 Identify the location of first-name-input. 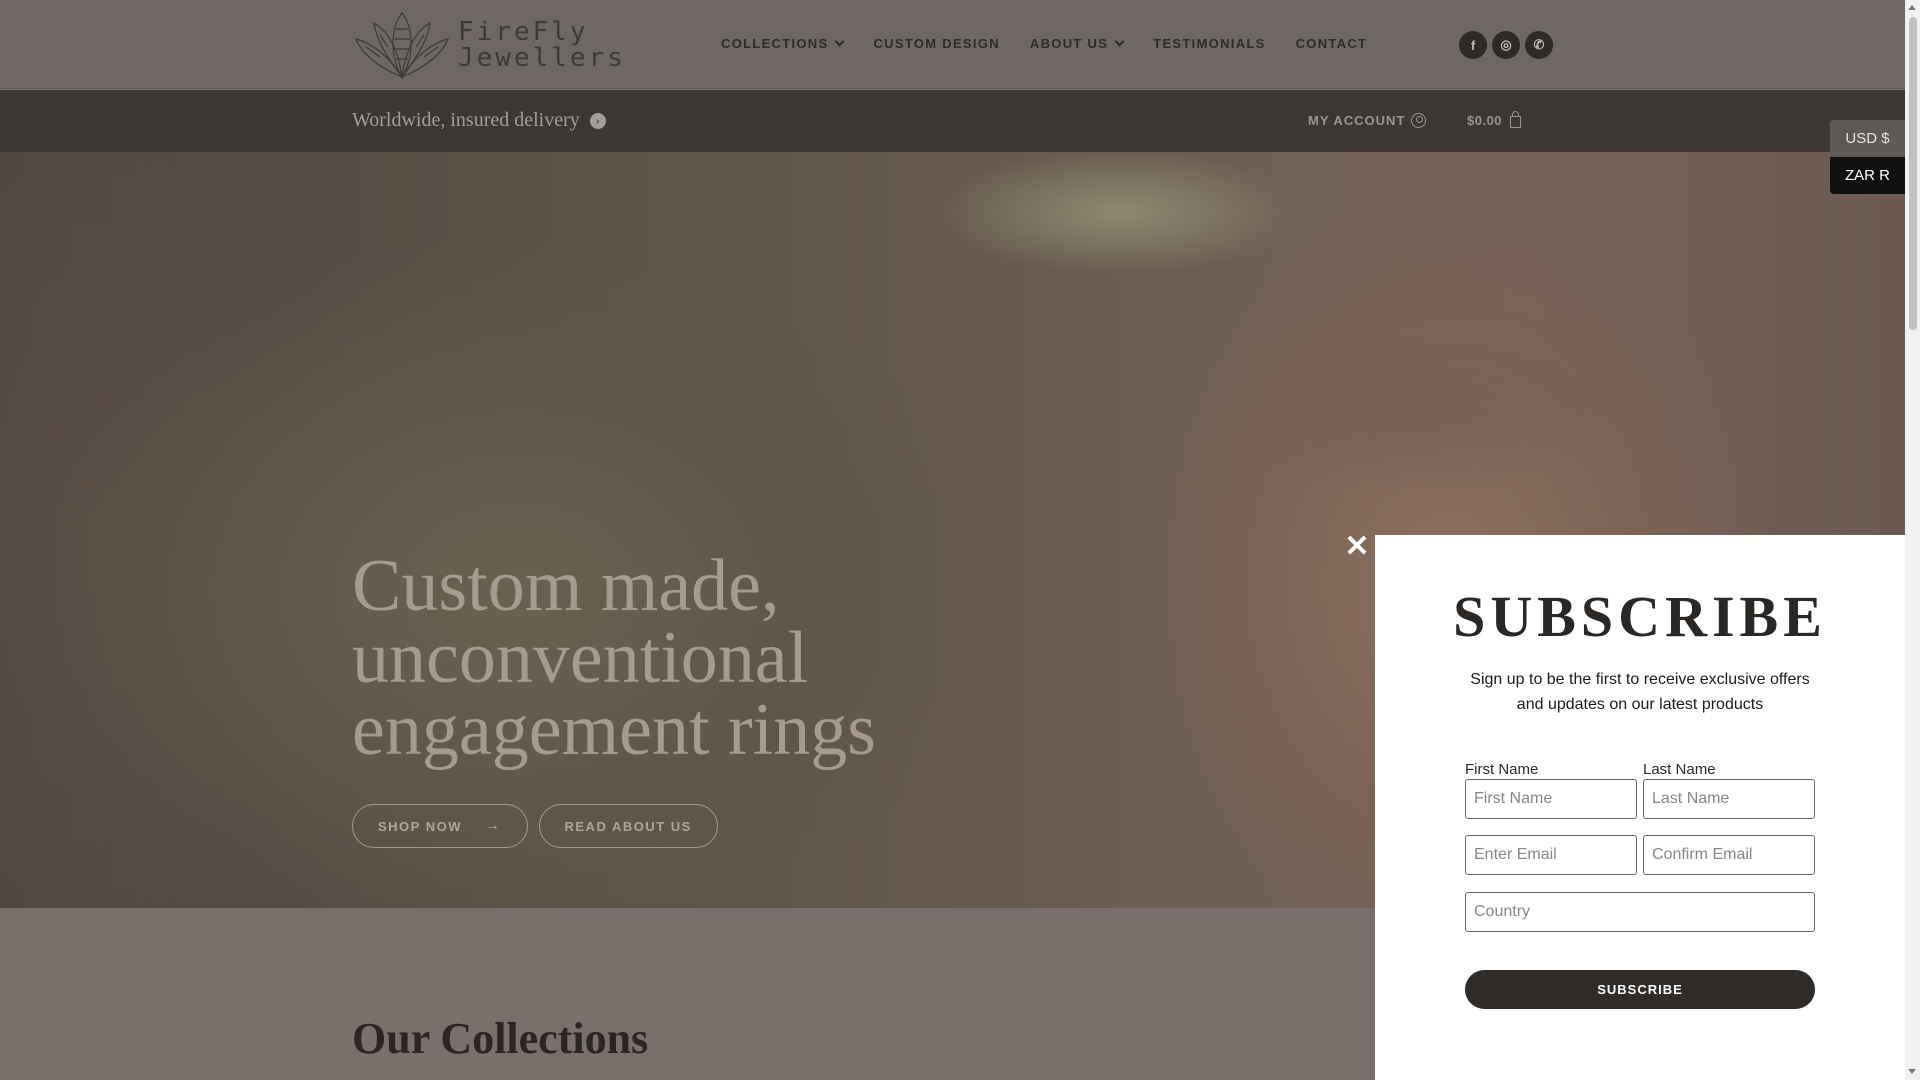
(1551, 799).